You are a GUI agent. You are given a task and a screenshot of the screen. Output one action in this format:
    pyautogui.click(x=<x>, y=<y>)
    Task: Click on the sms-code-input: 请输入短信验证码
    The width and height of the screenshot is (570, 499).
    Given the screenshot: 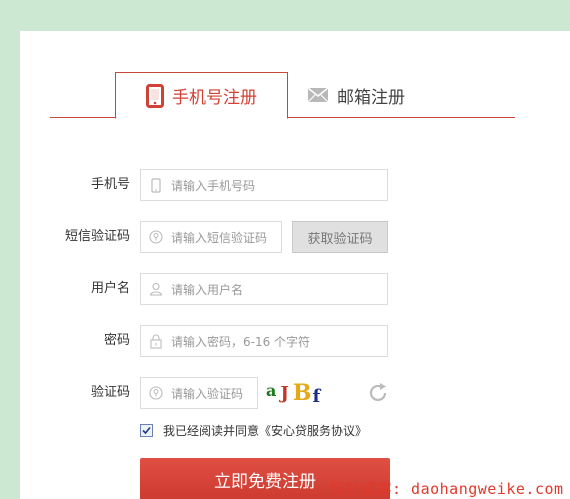 What is the action you would take?
    pyautogui.click(x=211, y=237)
    